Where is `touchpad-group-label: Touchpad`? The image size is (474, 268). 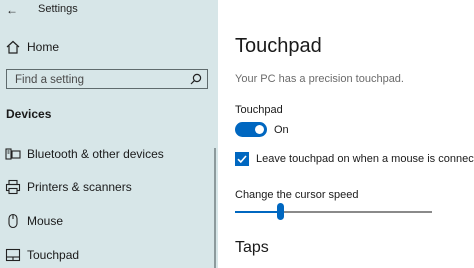
touchpad-group-label: Touchpad is located at coordinates (259, 110).